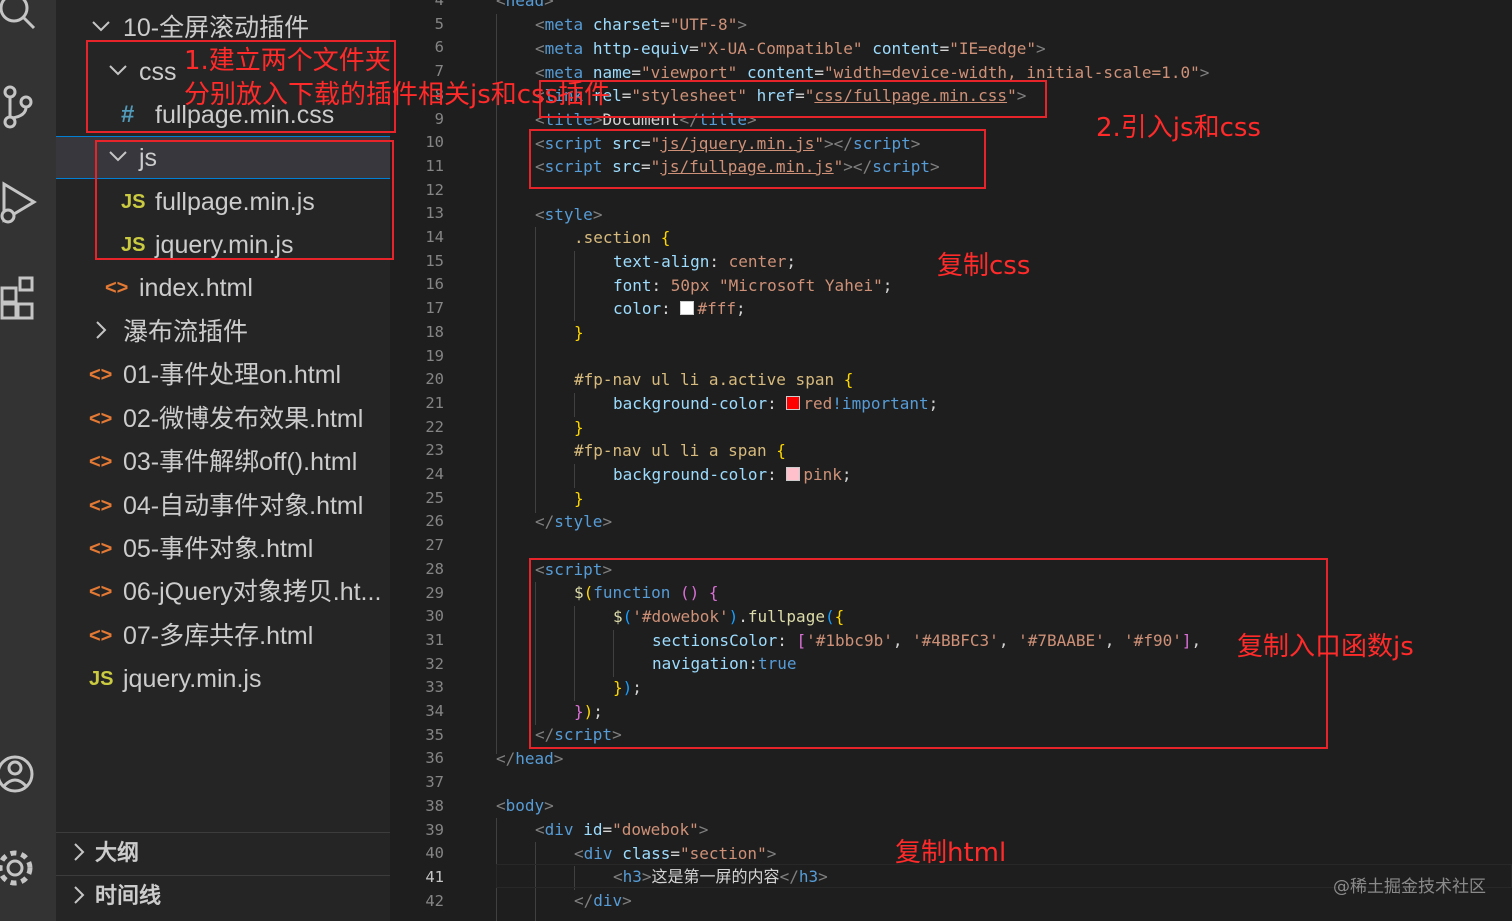  I want to click on panel-label: 大纲, so click(117, 853).